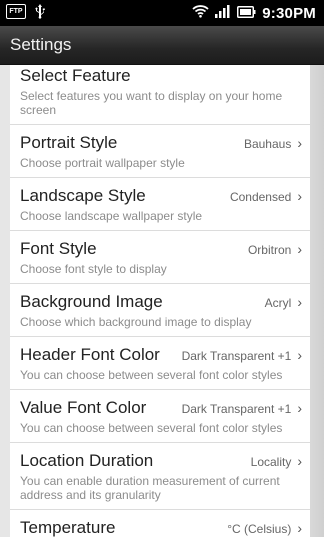  What do you see at coordinates (58, 248) in the screenshot?
I see `setting-title: Font Style` at bounding box center [58, 248].